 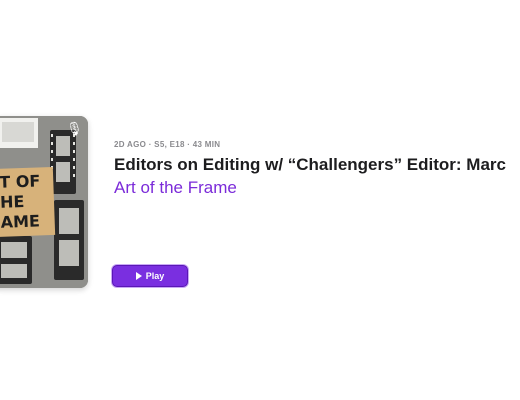 What do you see at coordinates (28, 202) in the screenshot?
I see `artwork-title-card: T OF HE AME` at bounding box center [28, 202].